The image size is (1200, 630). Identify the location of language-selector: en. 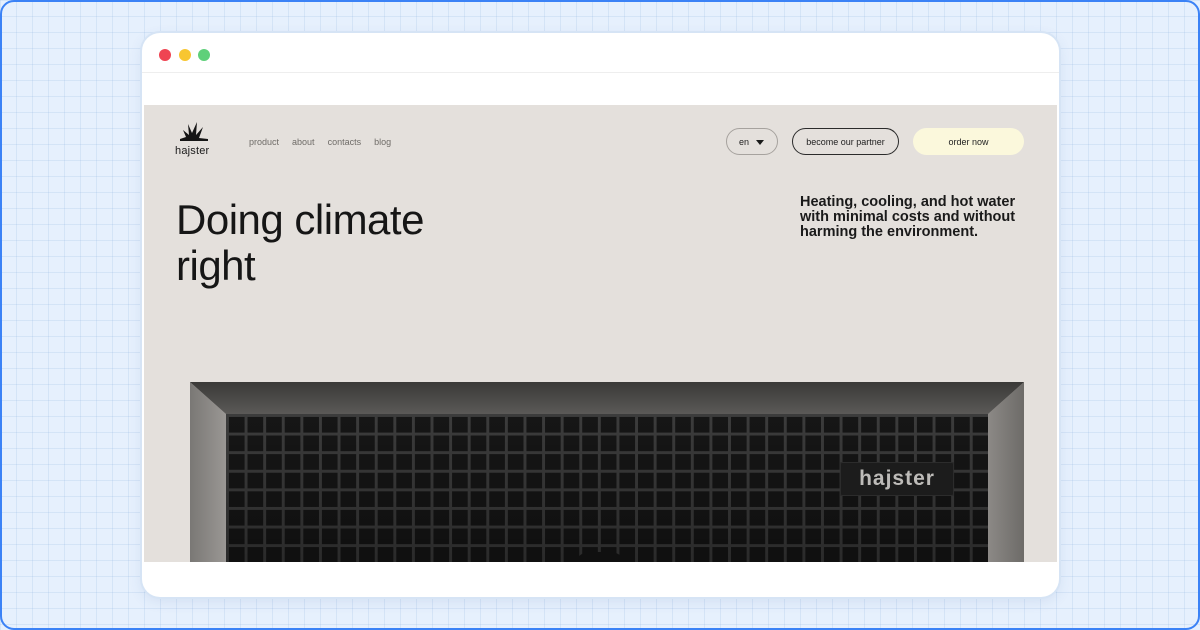
(752, 141).